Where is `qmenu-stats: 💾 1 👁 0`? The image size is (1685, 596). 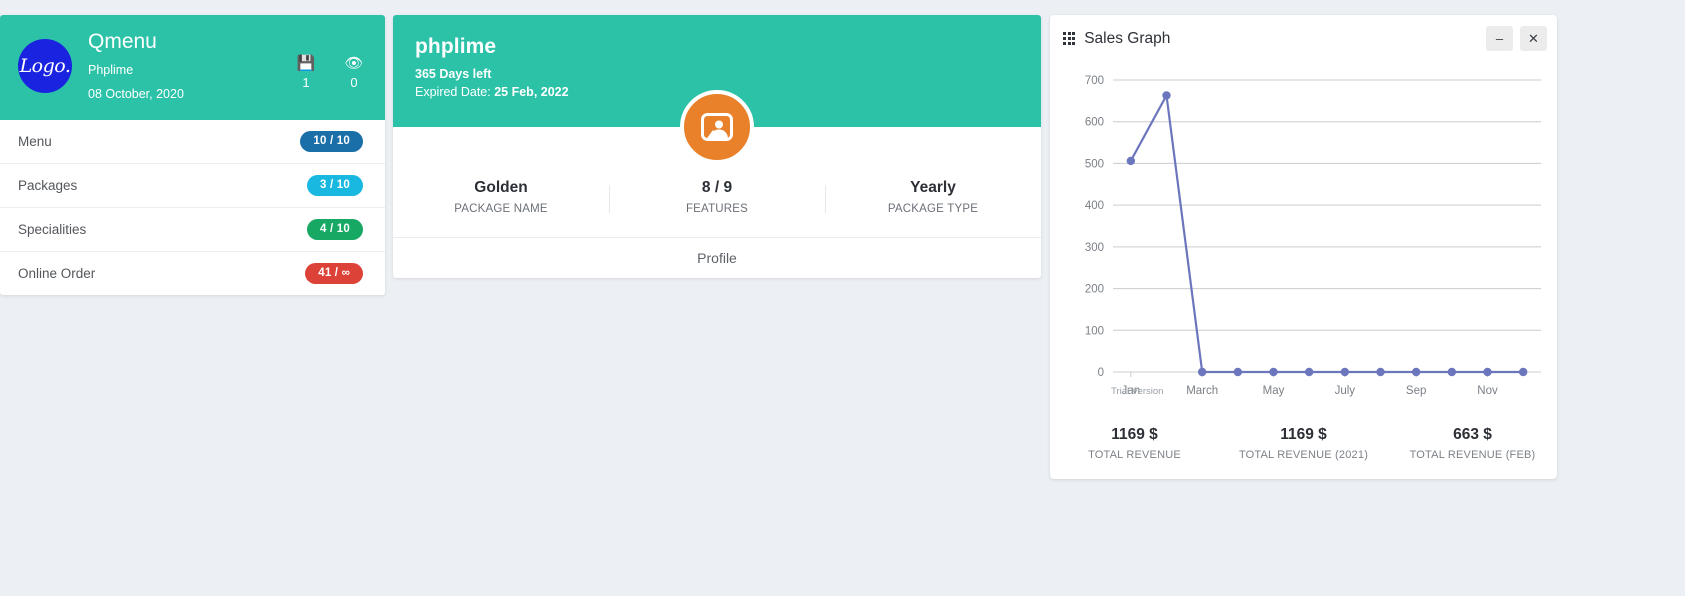 qmenu-stats: 💾 1 👁 0 is located at coordinates (330, 74).